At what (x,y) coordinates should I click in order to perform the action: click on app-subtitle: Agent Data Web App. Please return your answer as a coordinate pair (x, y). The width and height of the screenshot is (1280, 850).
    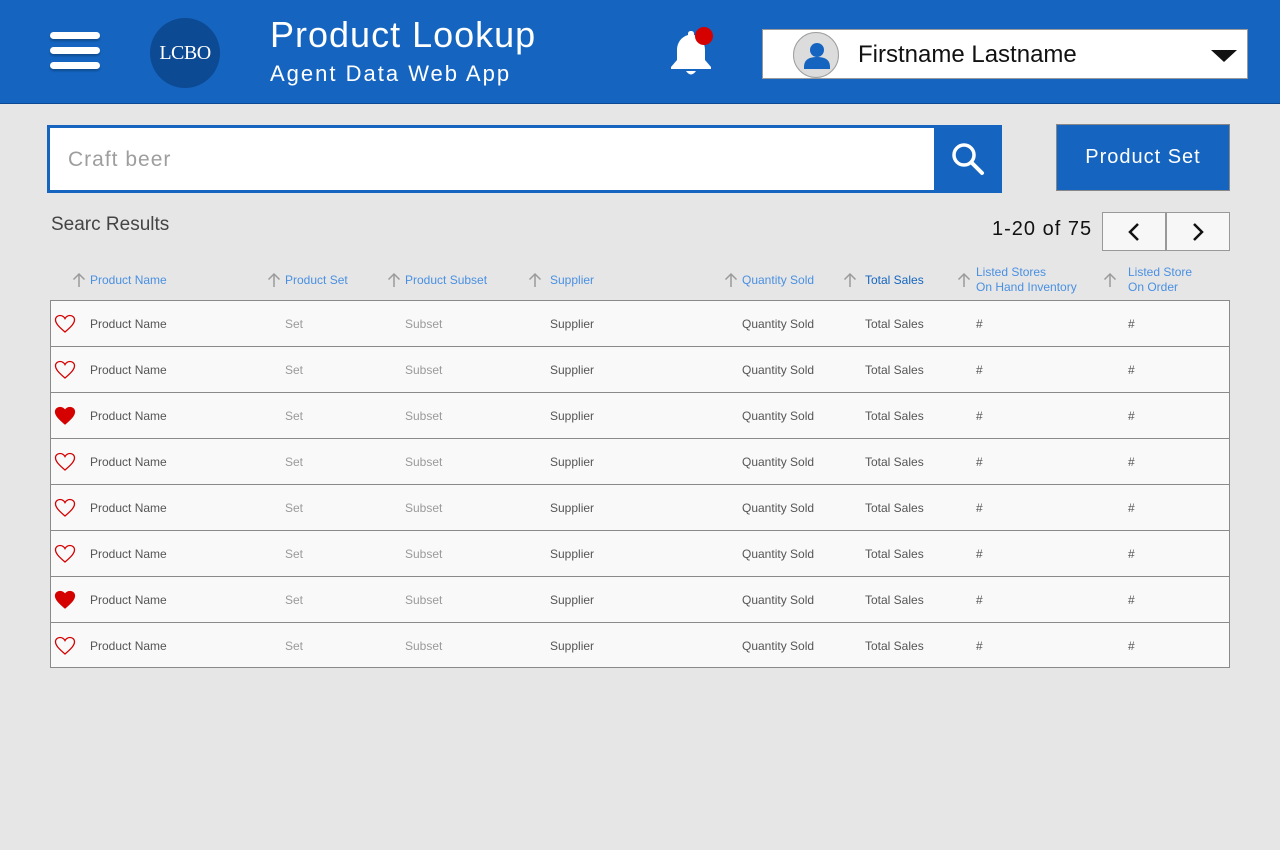
    Looking at the image, I should click on (391, 73).